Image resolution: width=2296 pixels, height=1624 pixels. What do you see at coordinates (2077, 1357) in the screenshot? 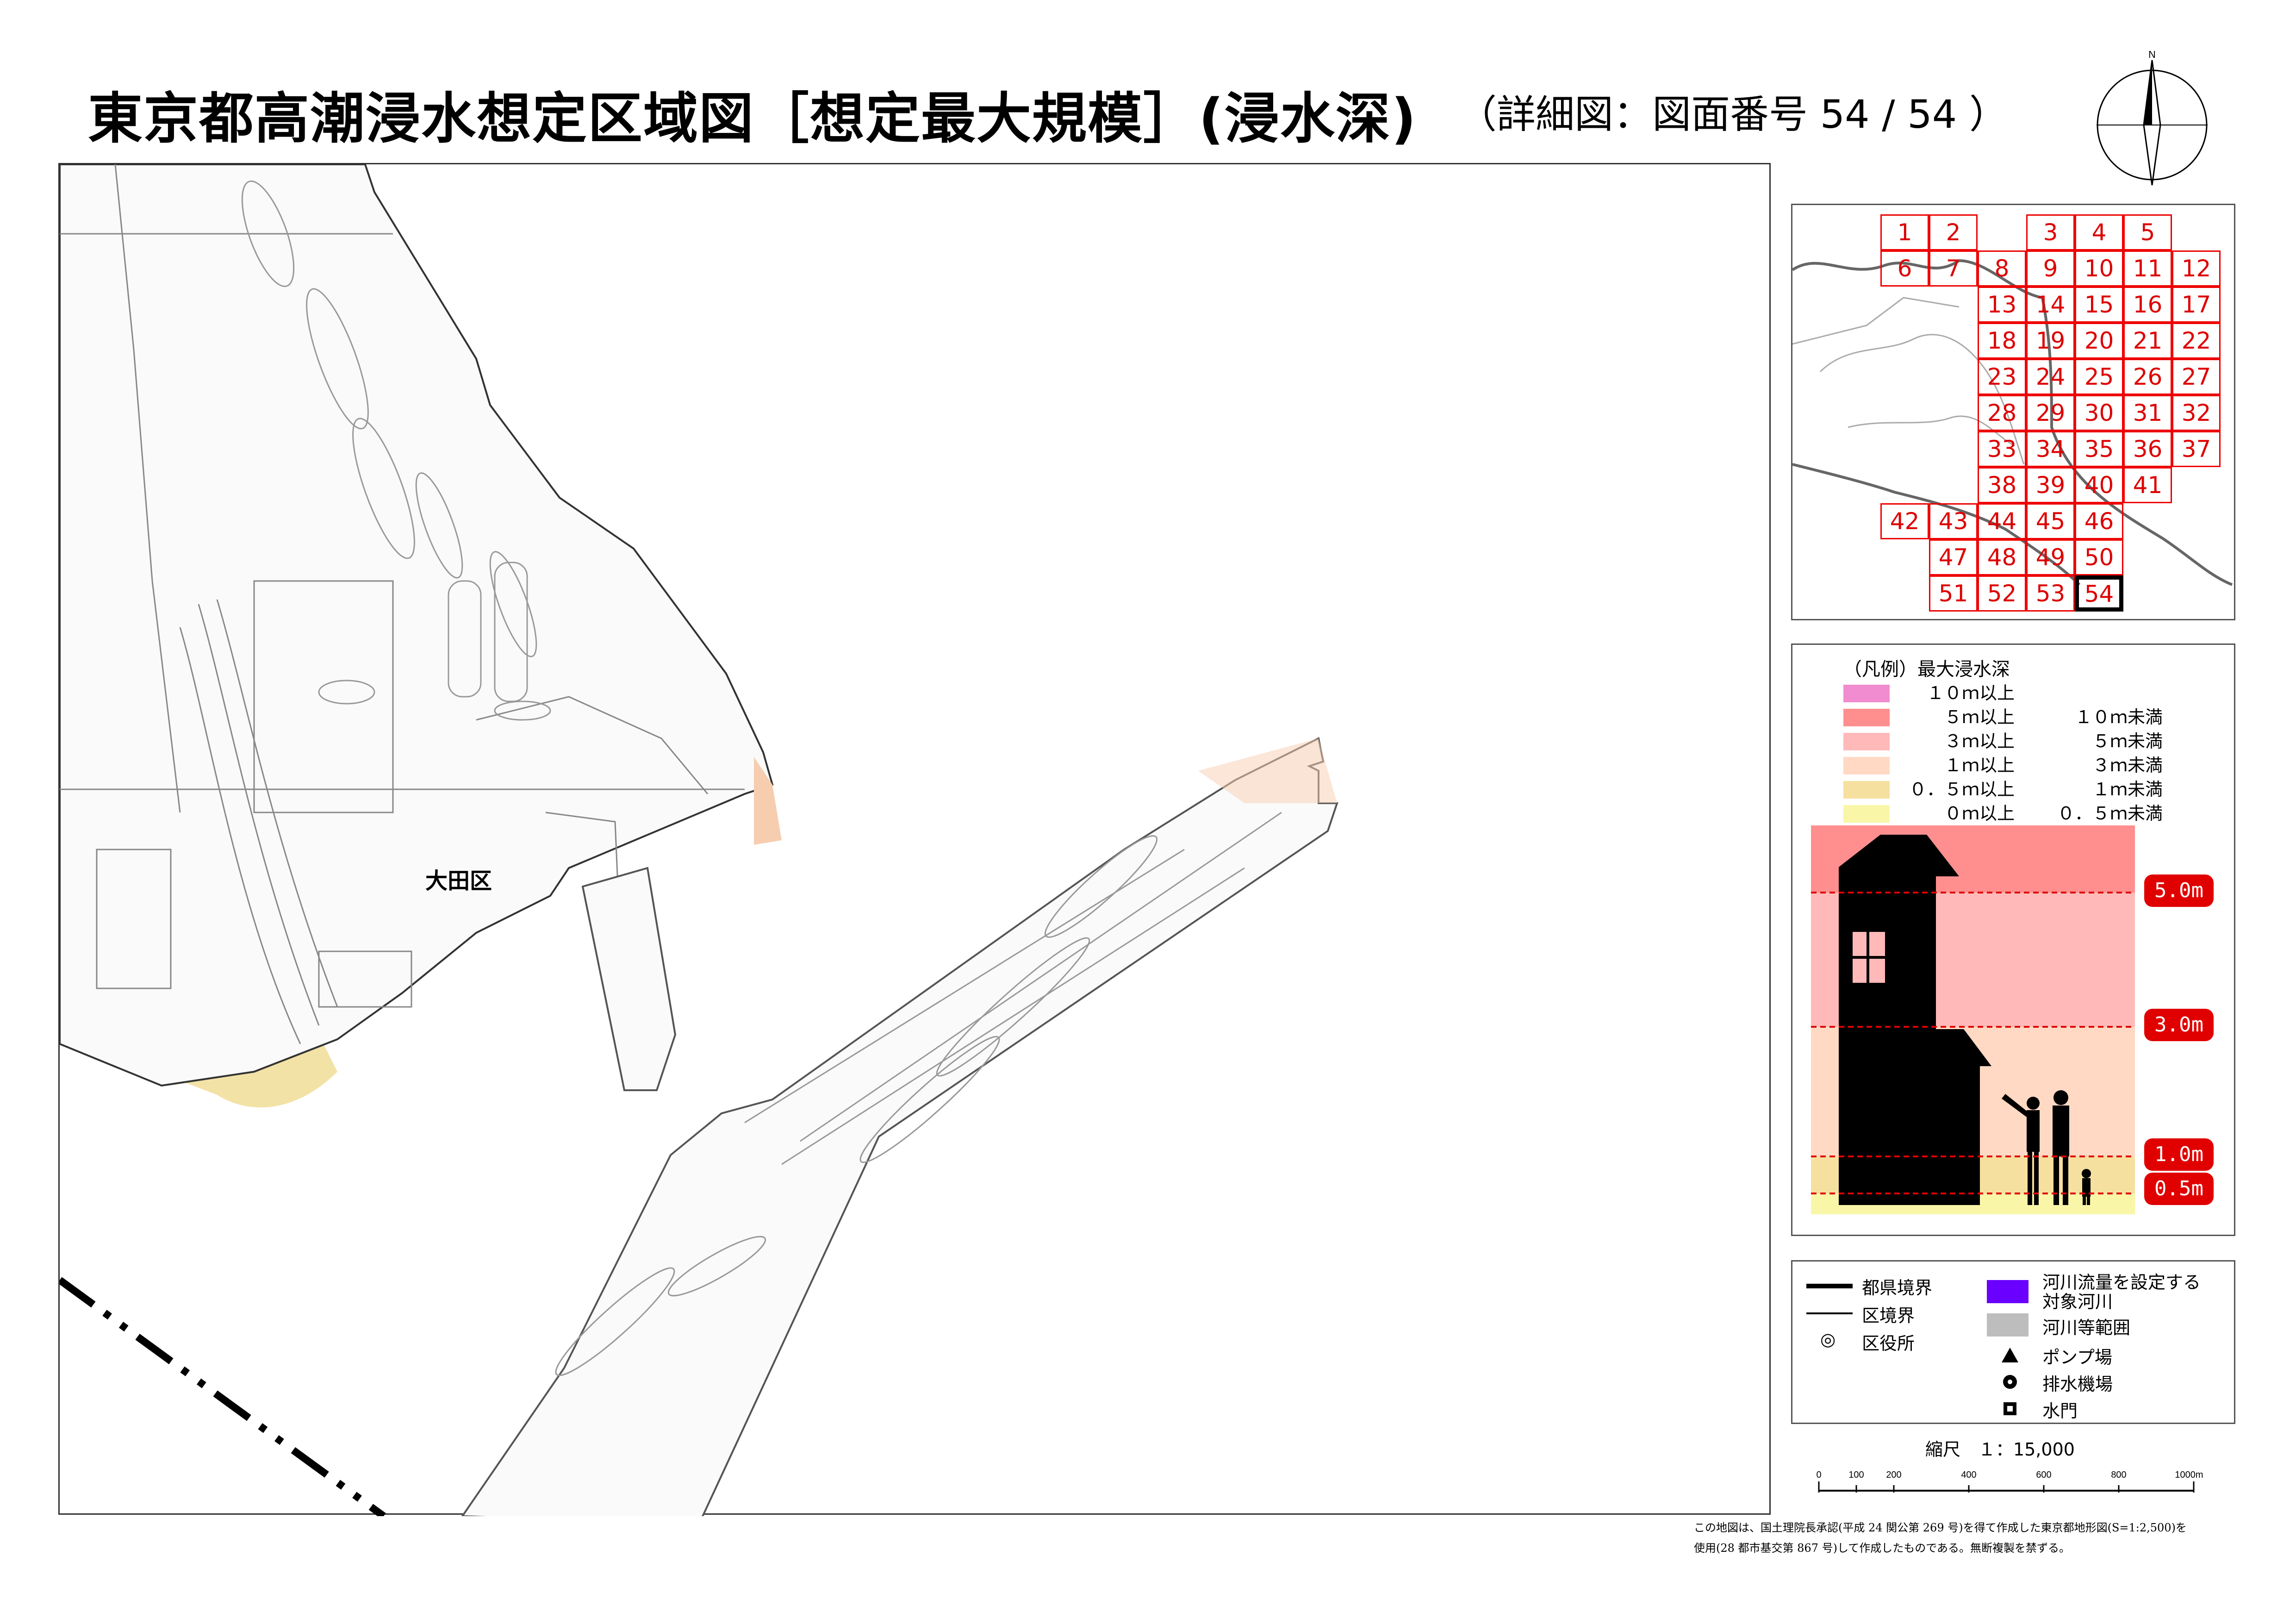
I see `pump-label: ポンプ場` at bounding box center [2077, 1357].